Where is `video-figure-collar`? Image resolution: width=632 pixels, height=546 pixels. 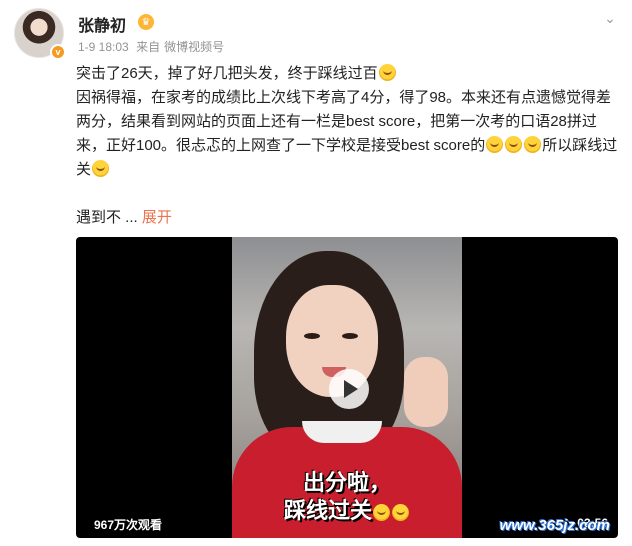 video-figure-collar is located at coordinates (342, 432).